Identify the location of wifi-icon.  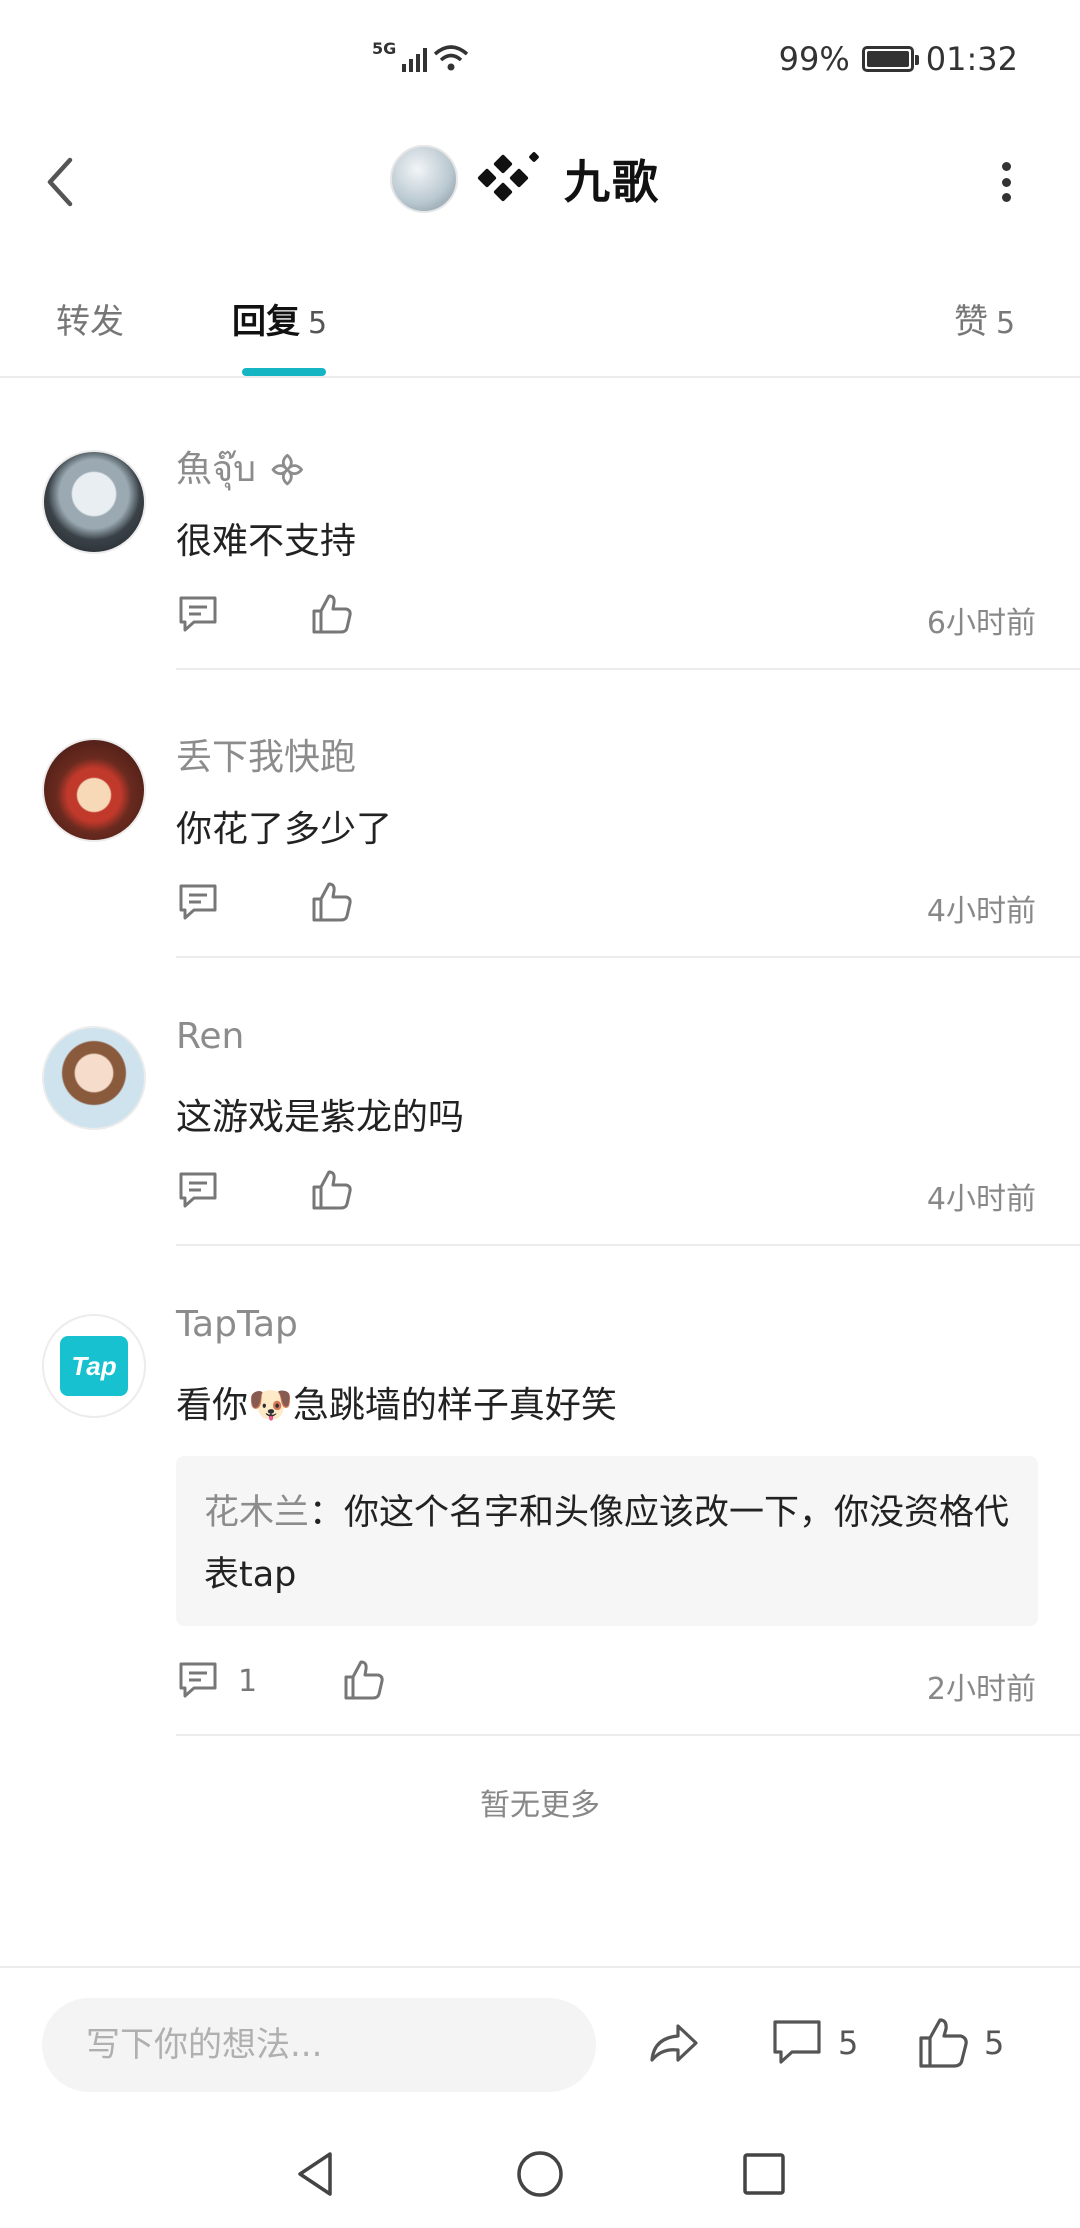
(451, 58).